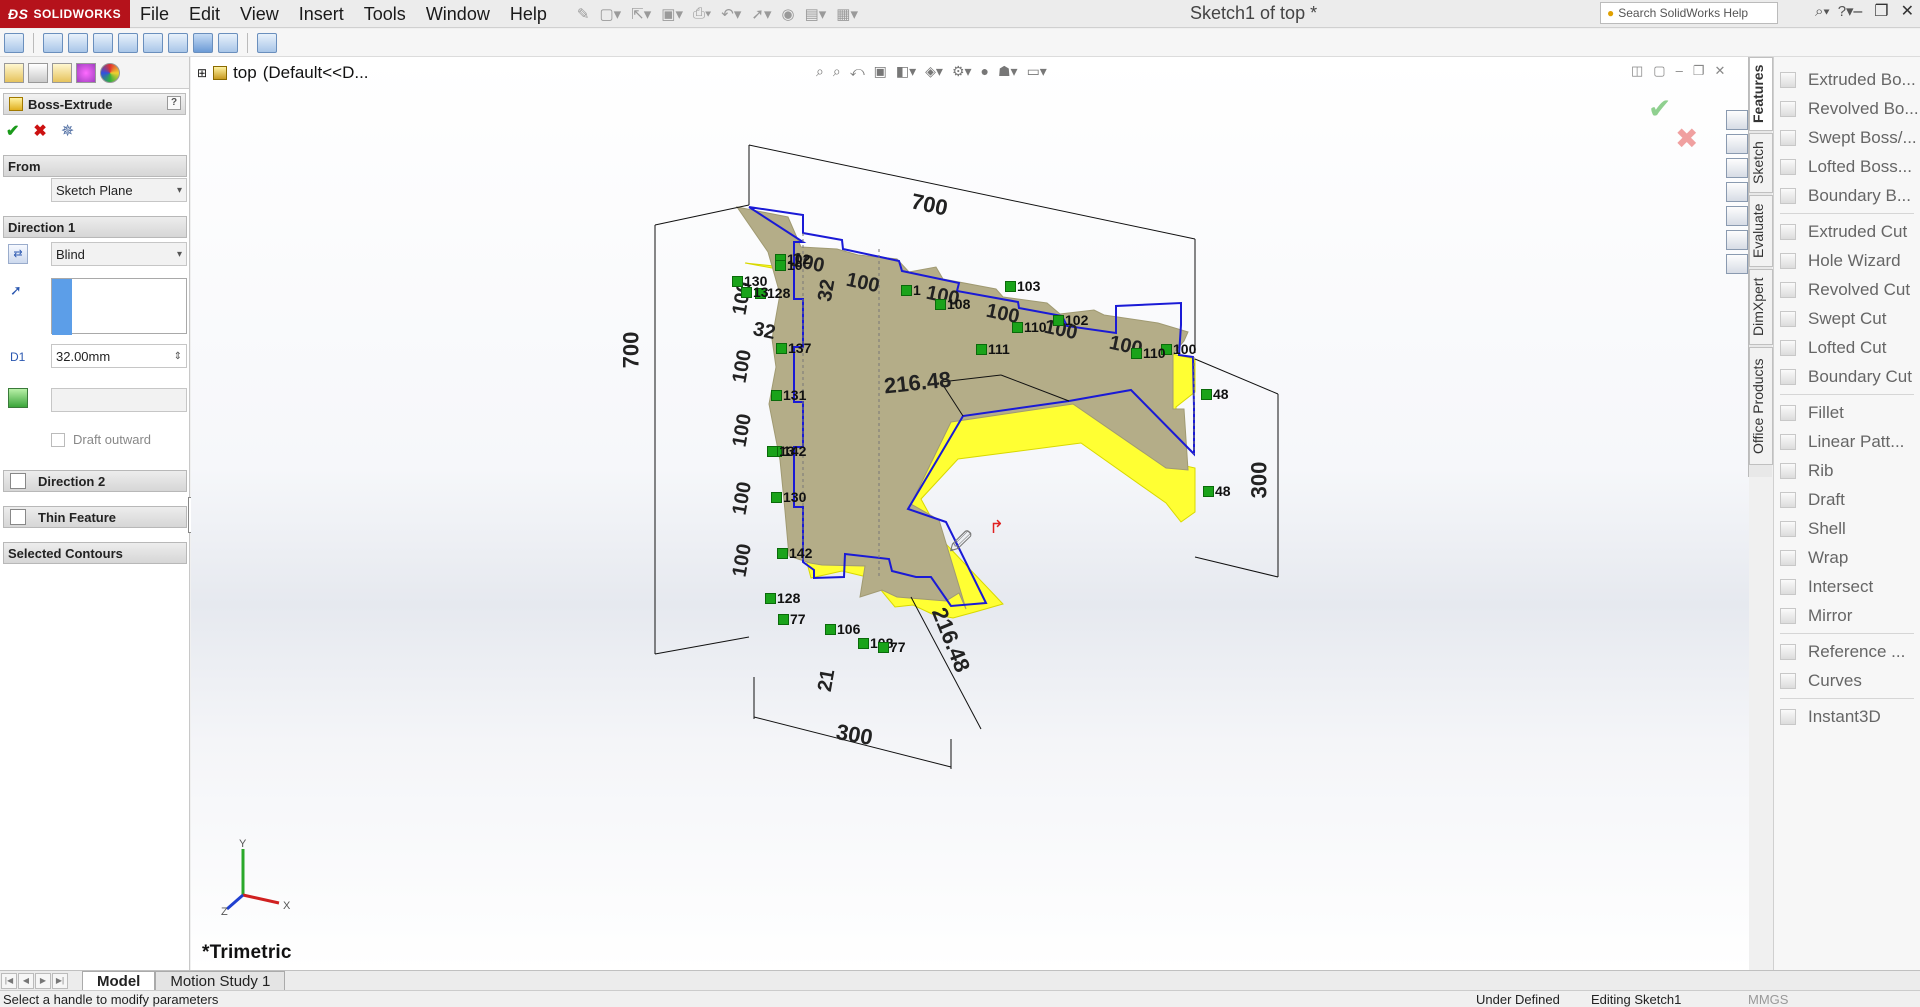 The image size is (1920, 1007). I want to click on pin-icon: ✎, so click(583, 14).